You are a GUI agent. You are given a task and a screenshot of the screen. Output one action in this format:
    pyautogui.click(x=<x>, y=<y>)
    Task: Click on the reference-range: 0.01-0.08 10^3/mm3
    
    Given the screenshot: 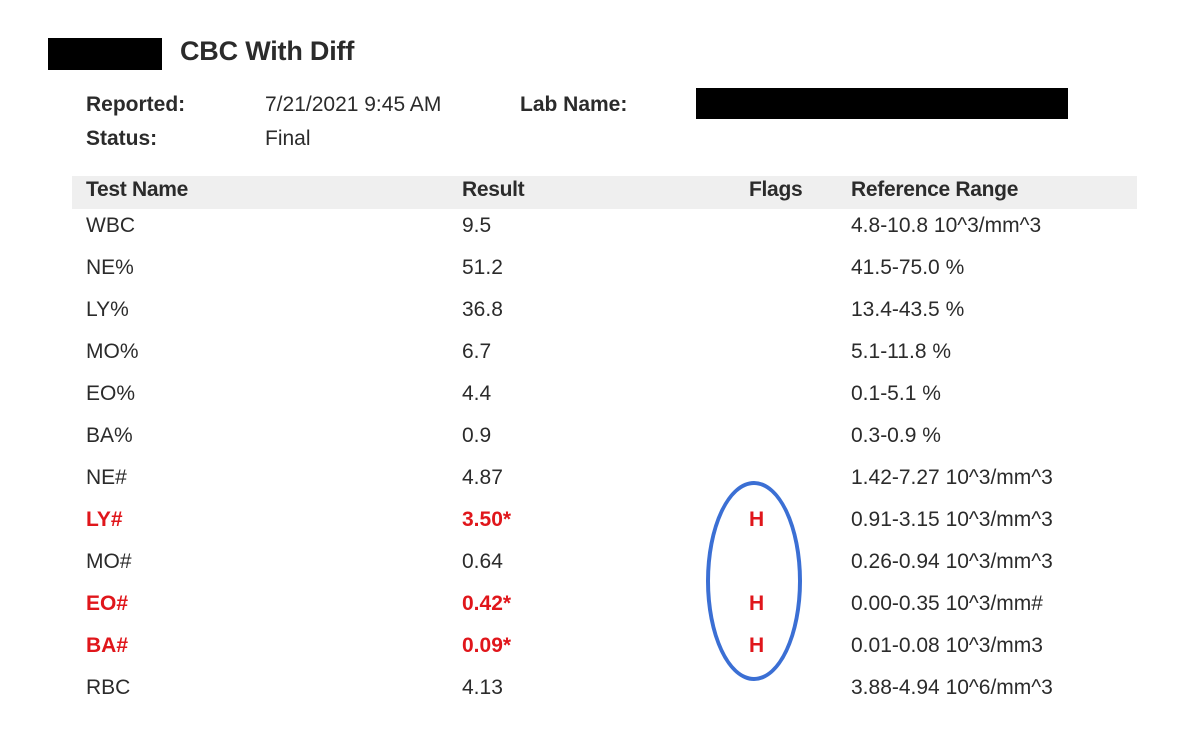 What is the action you would take?
    pyautogui.click(x=947, y=645)
    